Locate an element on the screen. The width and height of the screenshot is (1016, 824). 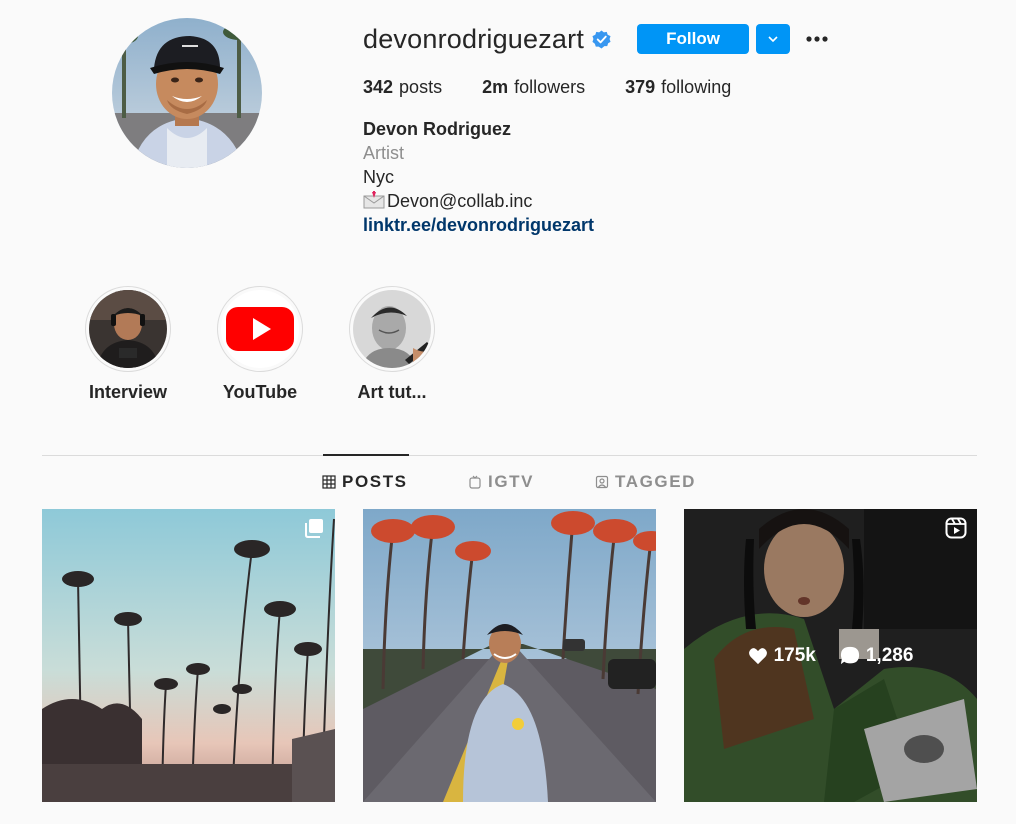
post-hover-overlay: 175k 1,286 is located at coordinates (830, 655).